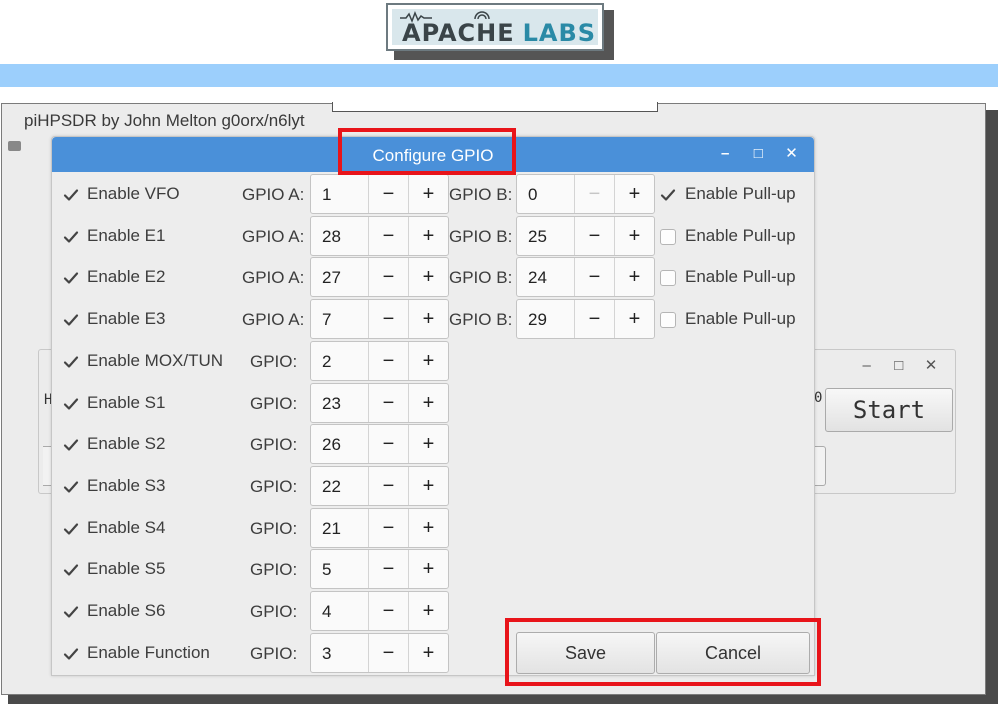  What do you see at coordinates (331, 404) in the screenshot?
I see `gpio-value: 23` at bounding box center [331, 404].